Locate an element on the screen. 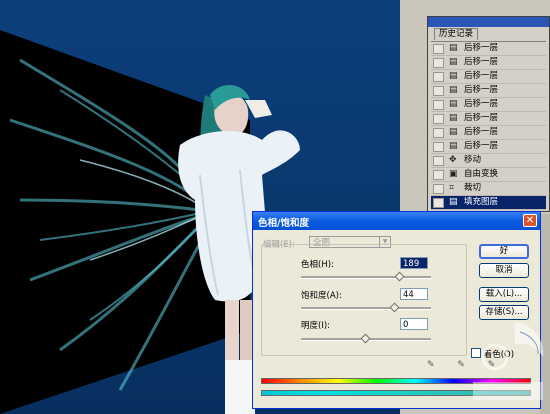 This screenshot has height=414, width=550. history-item: ▣ 自由变换 is located at coordinates (488, 175).